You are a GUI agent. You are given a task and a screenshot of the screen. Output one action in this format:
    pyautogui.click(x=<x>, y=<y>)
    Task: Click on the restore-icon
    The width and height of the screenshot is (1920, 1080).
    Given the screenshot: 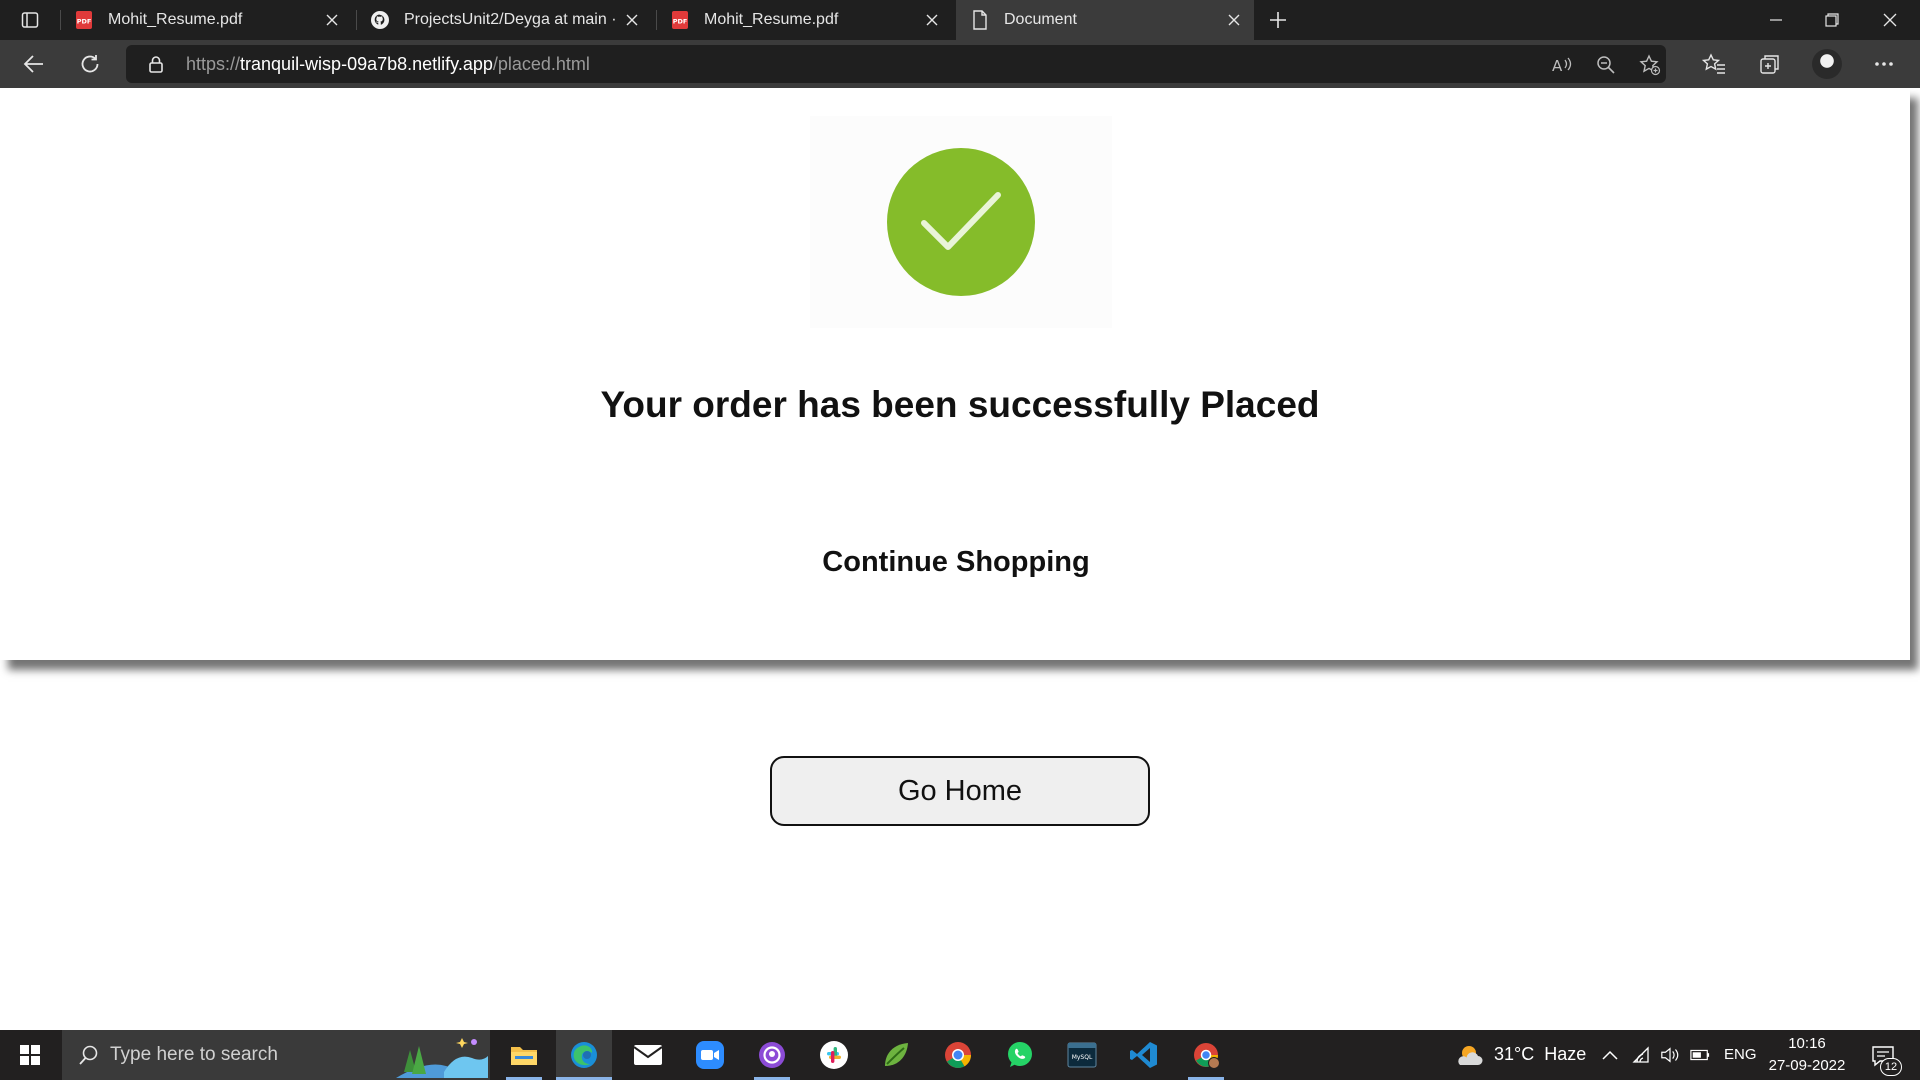 What is the action you would take?
    pyautogui.click(x=1832, y=20)
    